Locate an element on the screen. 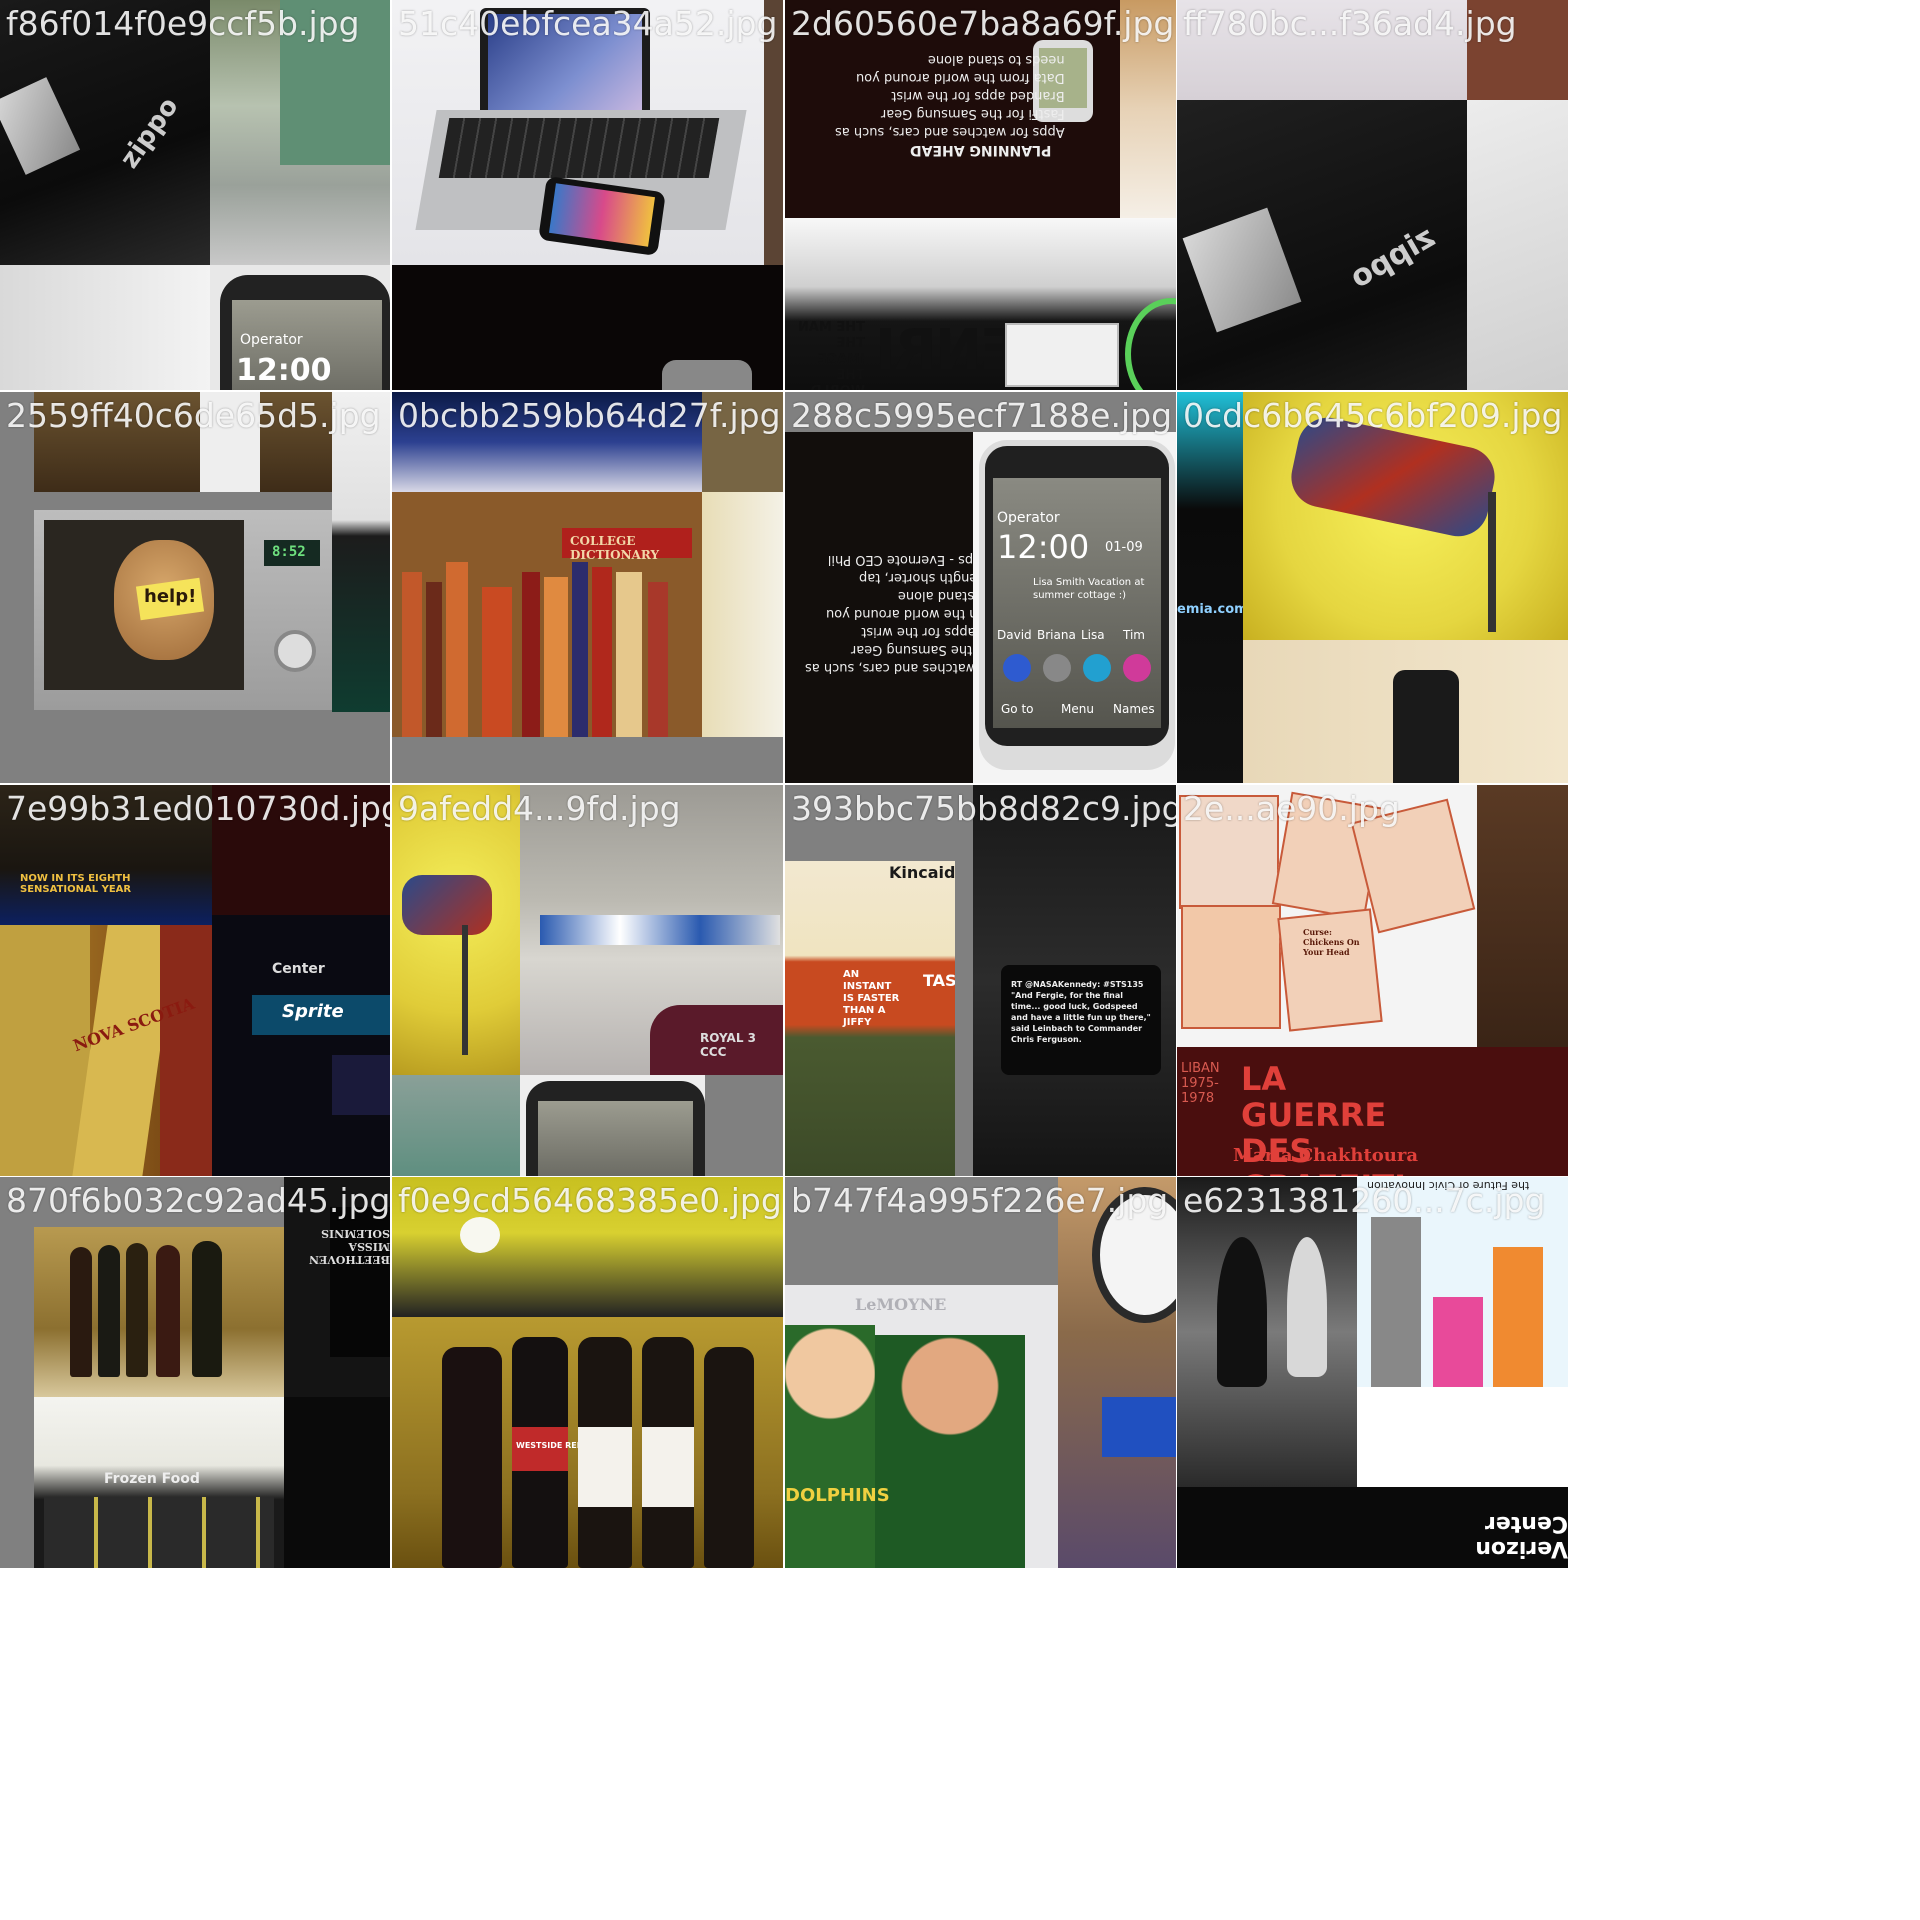 The image size is (1920, 1920). tile-photo-text: Kincaid is located at coordinates (922, 872).